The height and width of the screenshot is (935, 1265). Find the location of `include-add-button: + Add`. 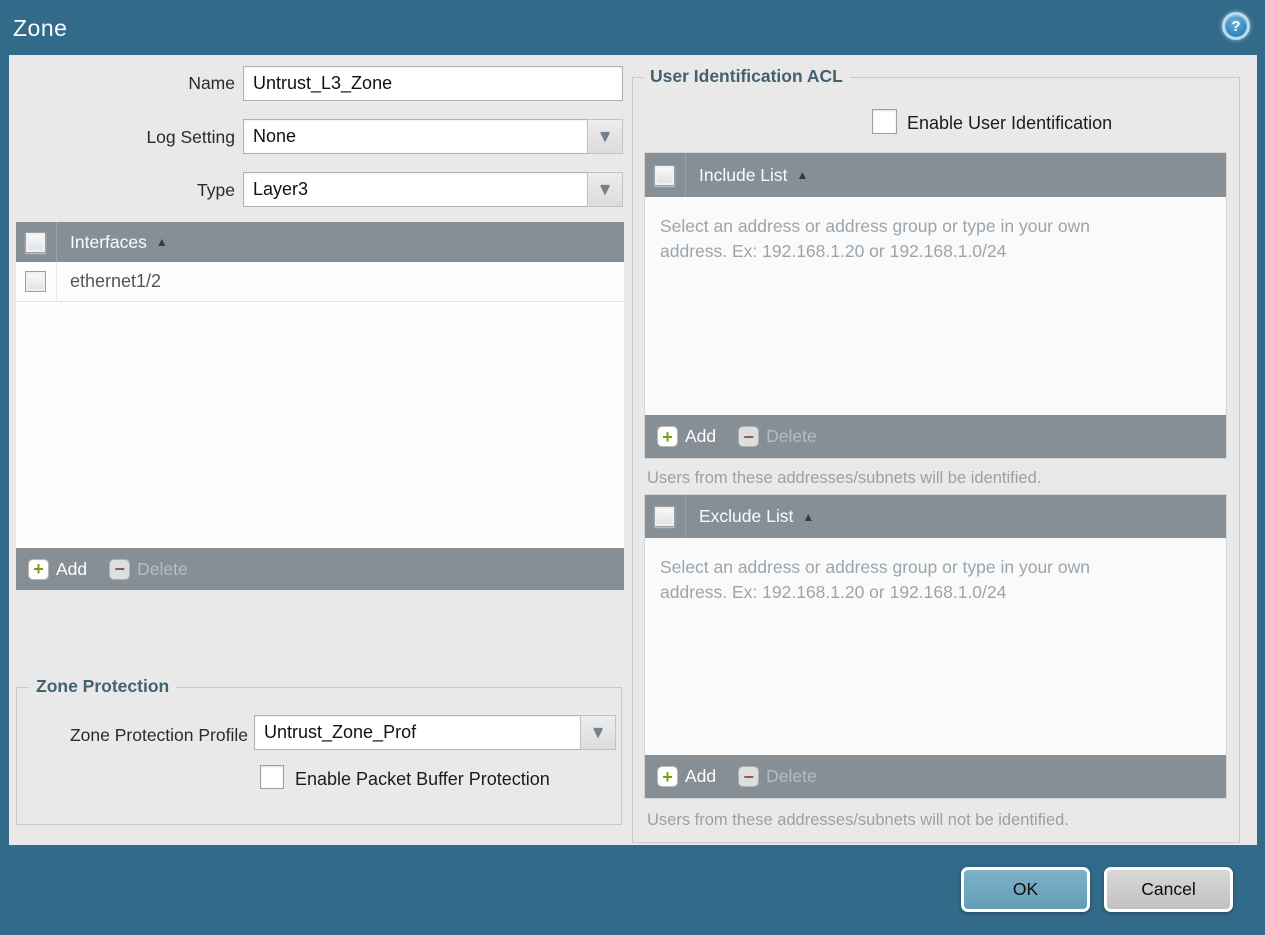

include-add-button: + Add is located at coordinates (686, 436).